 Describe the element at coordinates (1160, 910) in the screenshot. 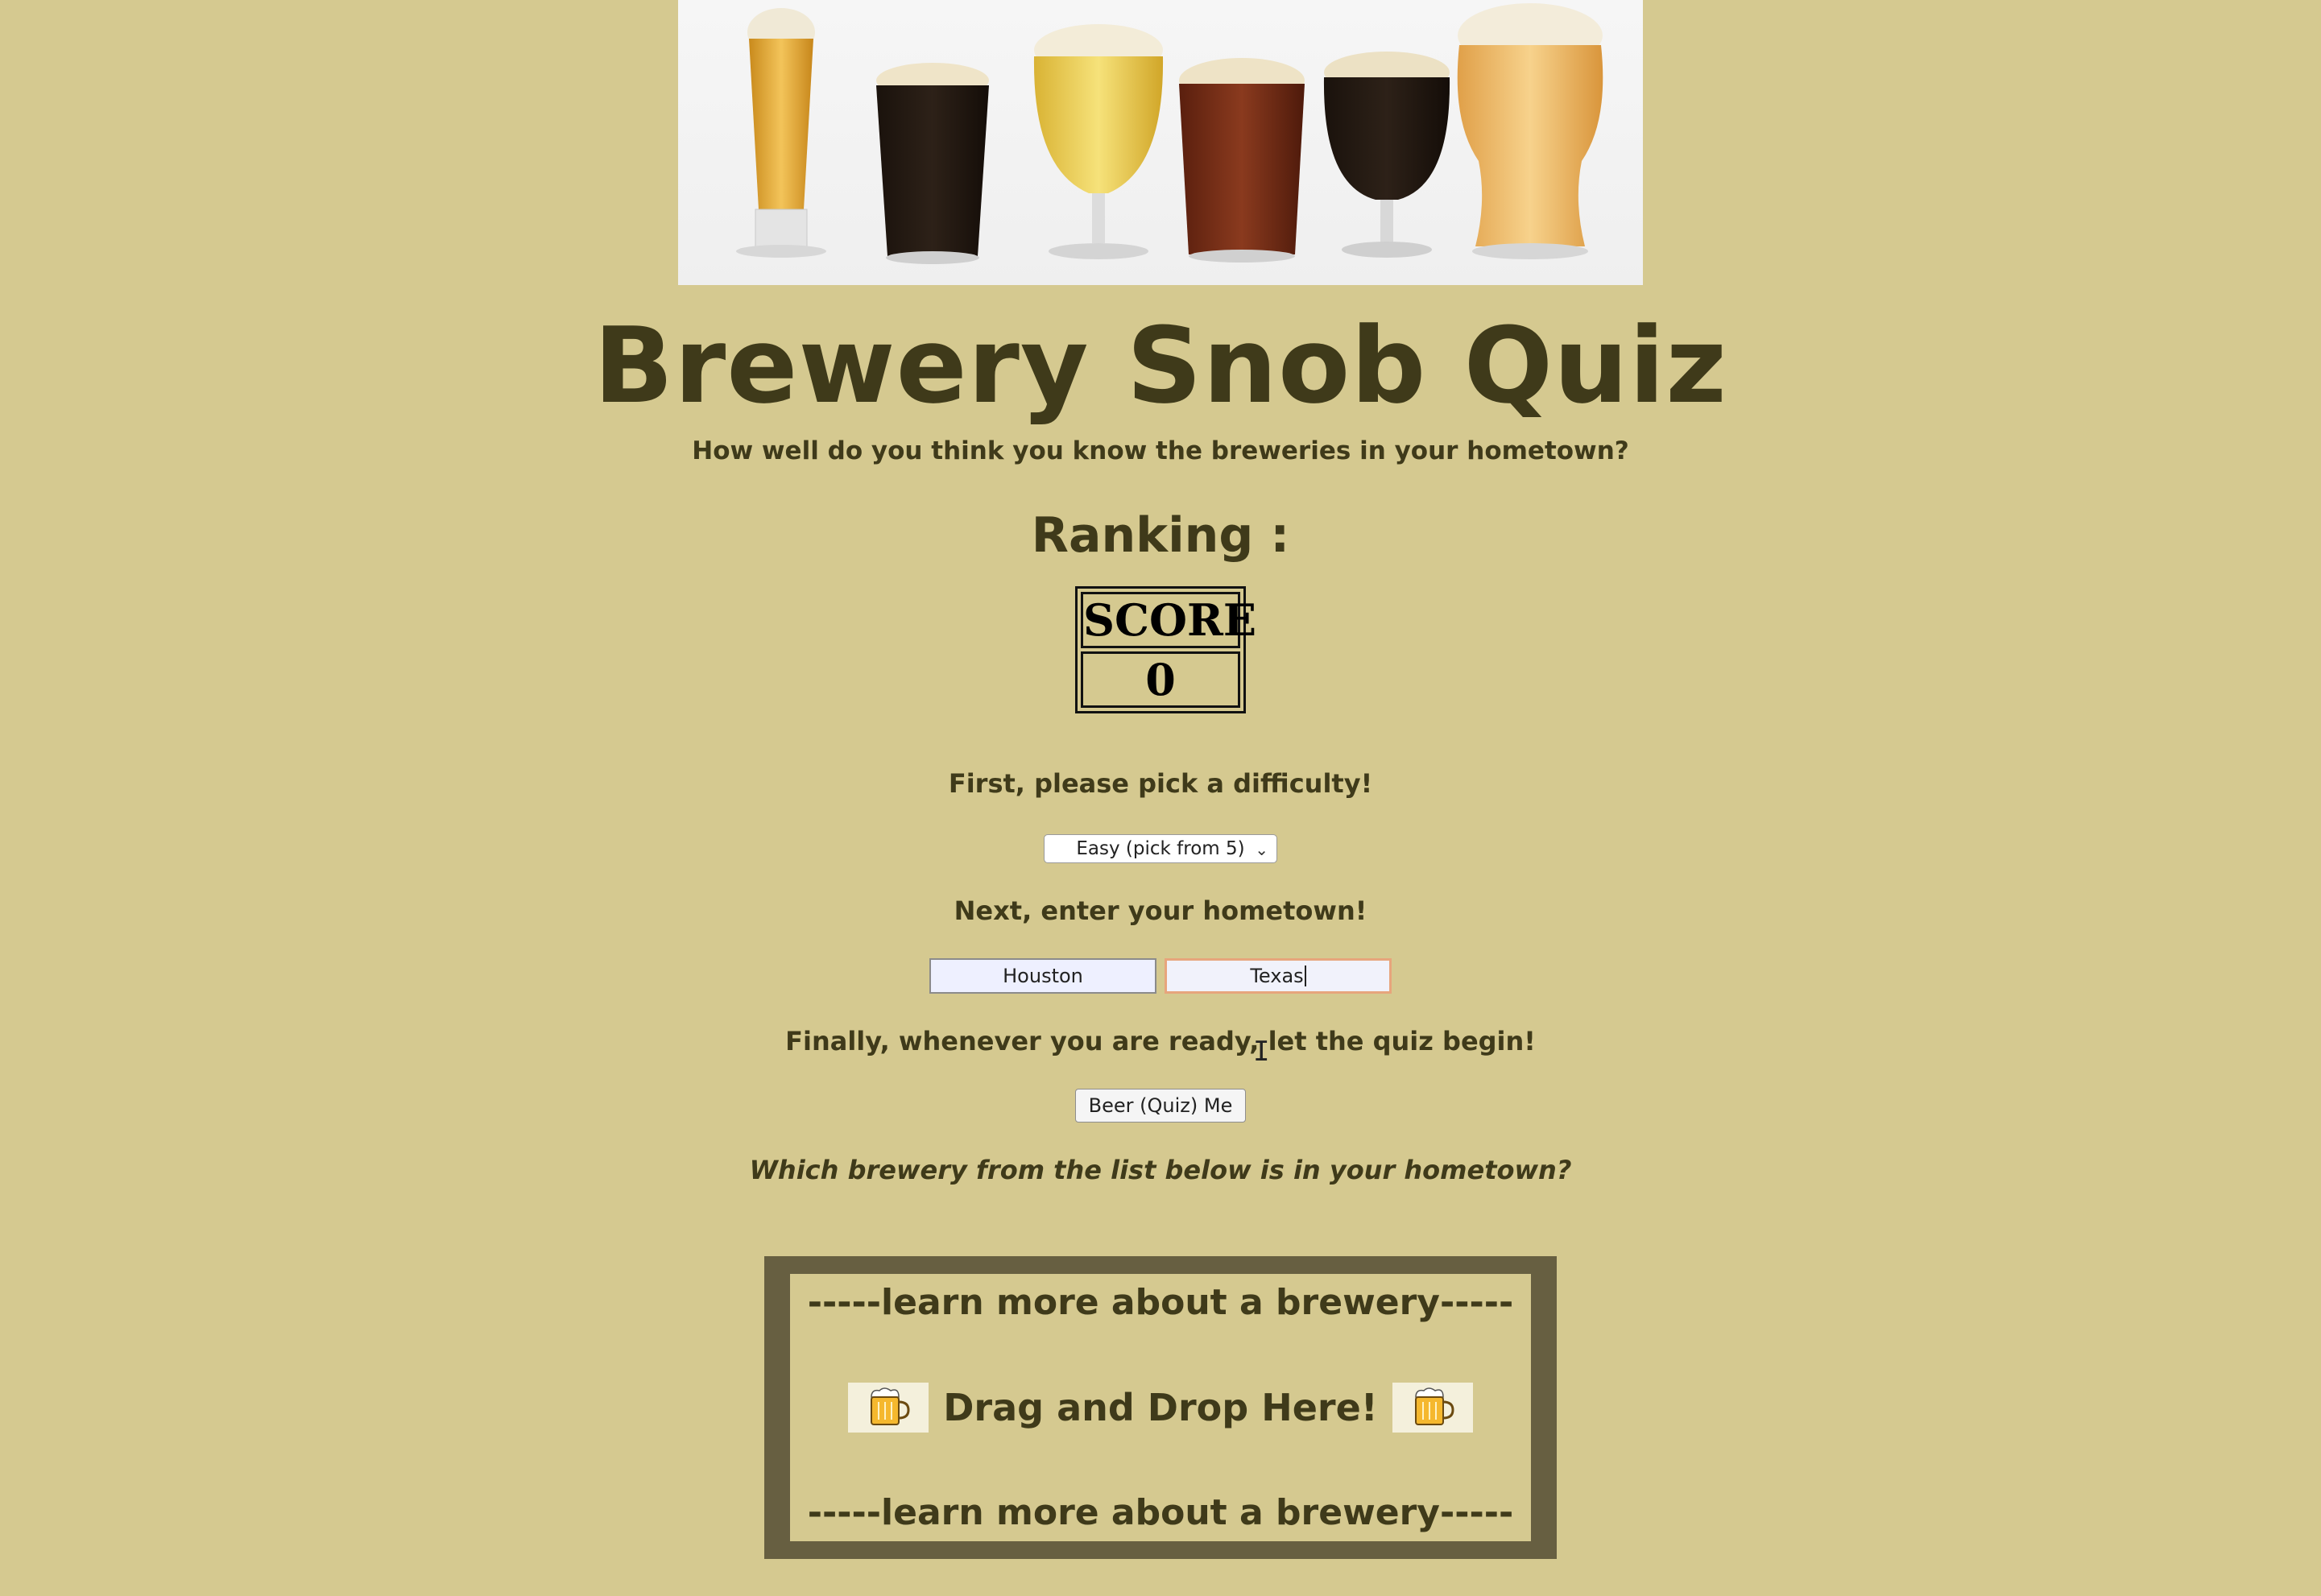

I see `hometown-prompt: Next, enter your hometown!` at that location.